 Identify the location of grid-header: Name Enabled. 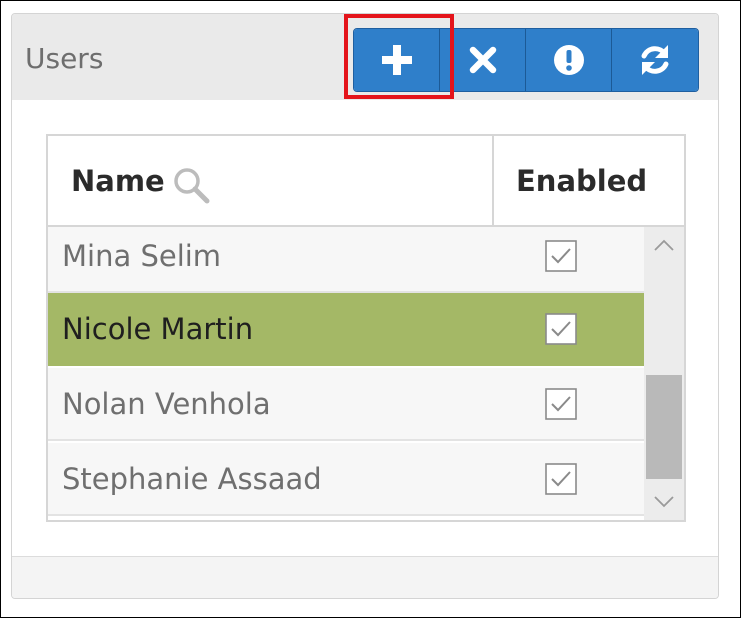
(366, 181).